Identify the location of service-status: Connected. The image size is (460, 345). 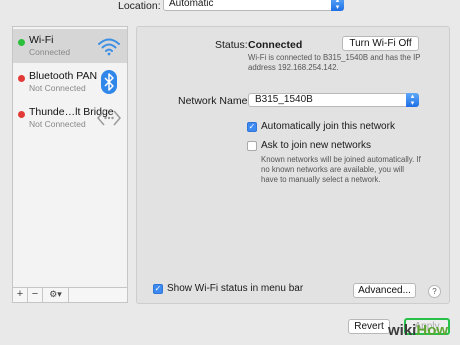
(50, 52).